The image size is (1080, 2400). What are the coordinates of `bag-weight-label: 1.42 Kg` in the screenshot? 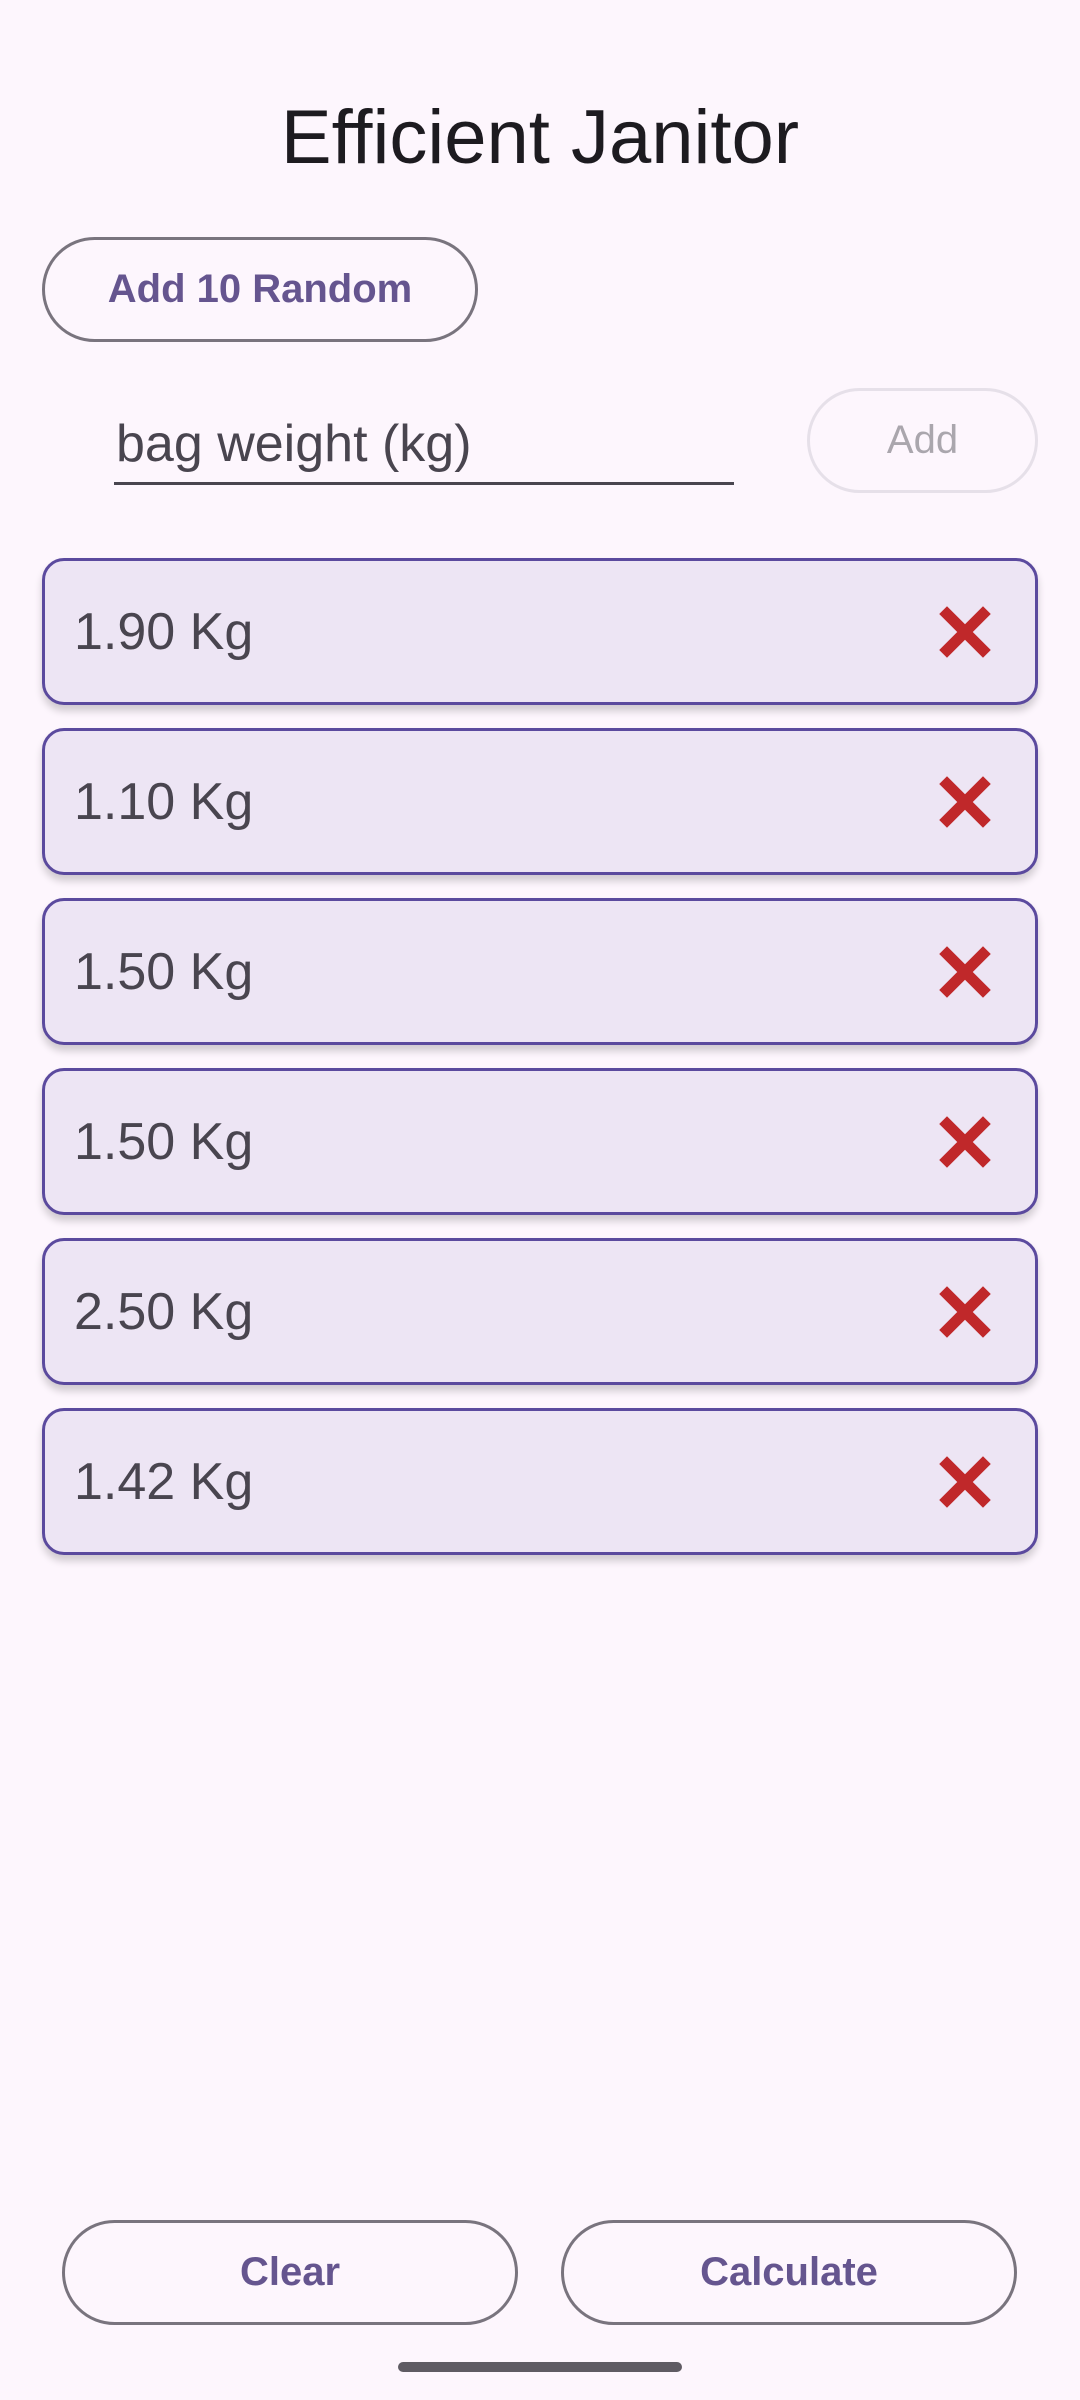 It's located at (164, 1481).